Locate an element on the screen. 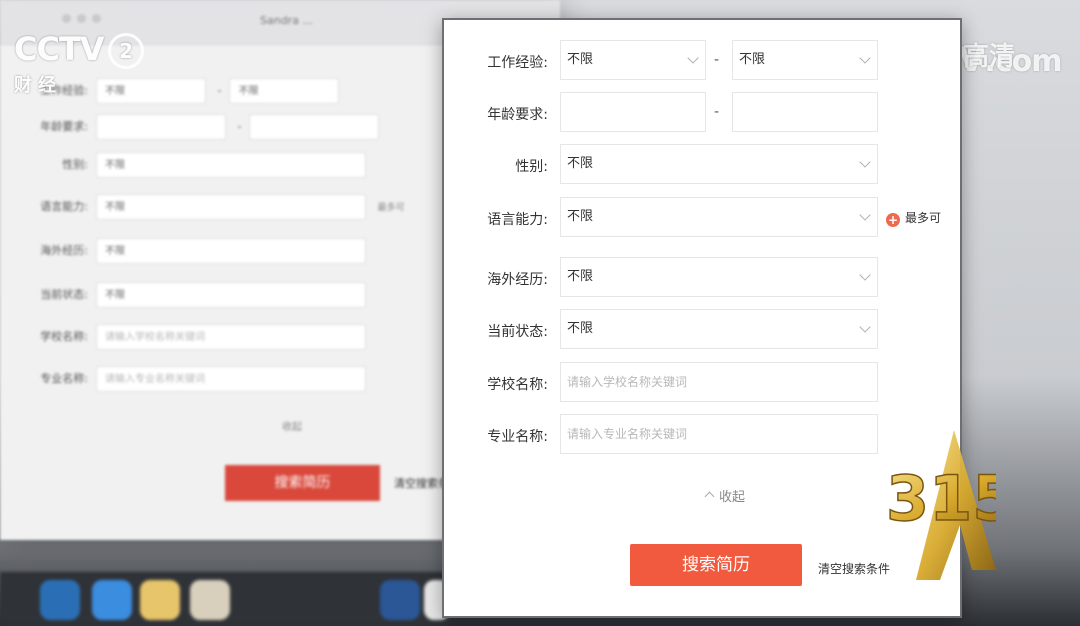 The height and width of the screenshot is (626, 1080). work-experience-from-select: 不限 is located at coordinates (633, 60).